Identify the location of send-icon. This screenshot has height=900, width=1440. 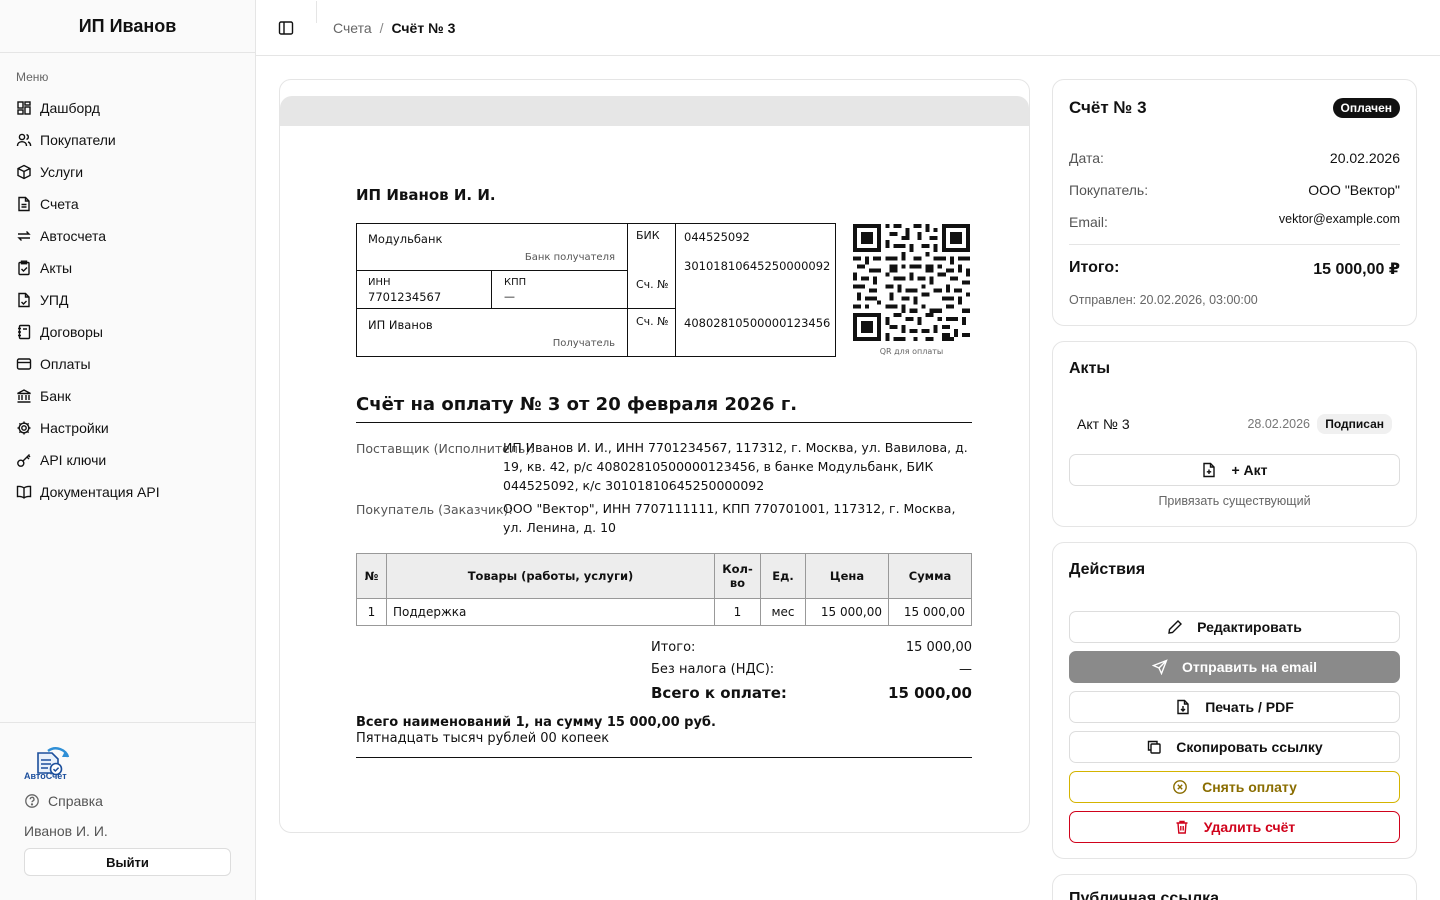
(1159, 667).